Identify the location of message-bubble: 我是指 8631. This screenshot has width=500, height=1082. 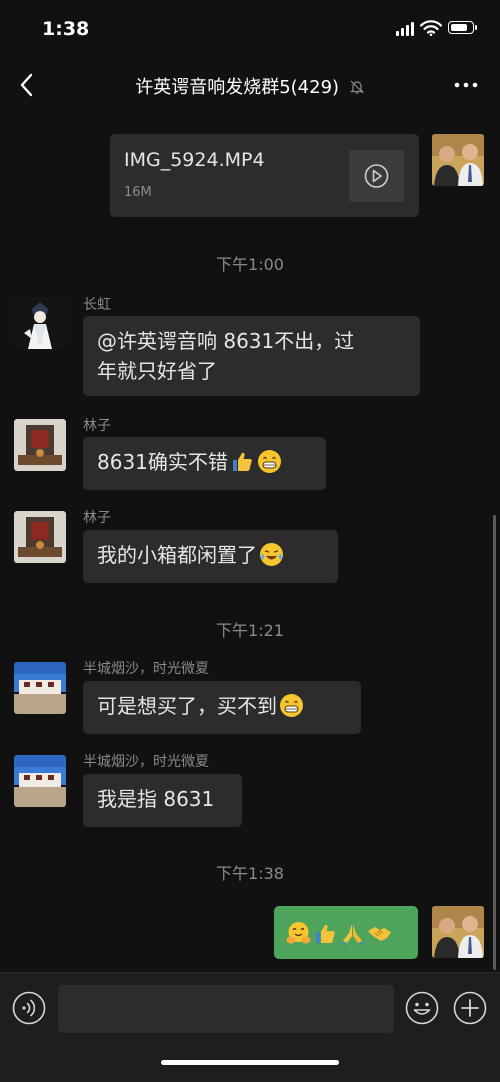
(162, 800).